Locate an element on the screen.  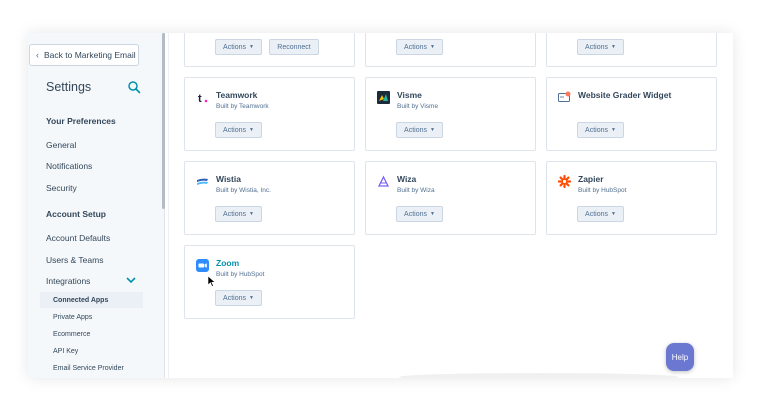
app-author: Built by Wiza is located at coordinates (416, 190).